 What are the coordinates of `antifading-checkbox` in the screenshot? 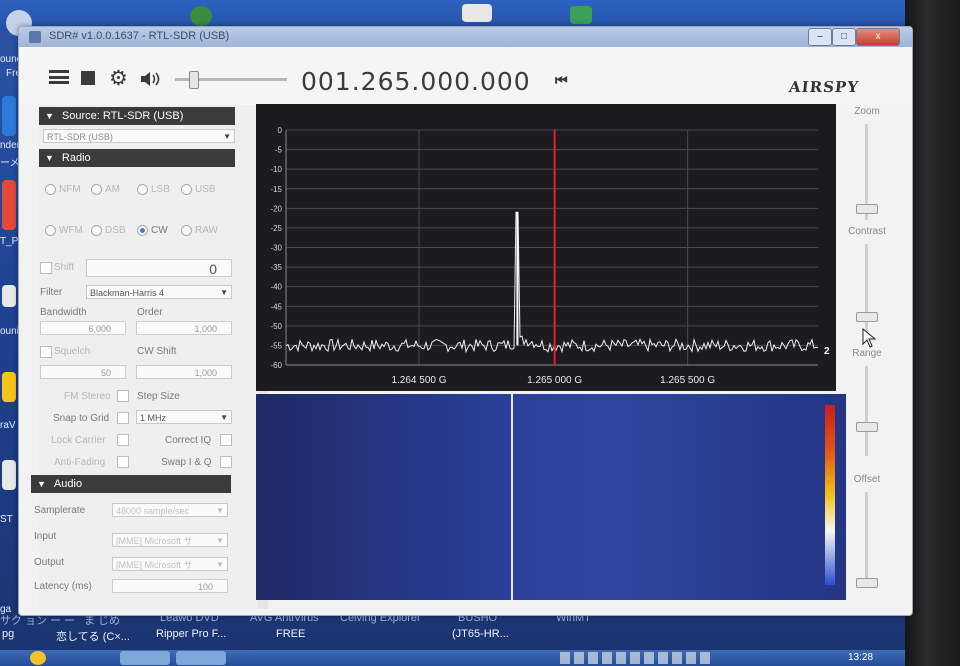 It's located at (123, 462).